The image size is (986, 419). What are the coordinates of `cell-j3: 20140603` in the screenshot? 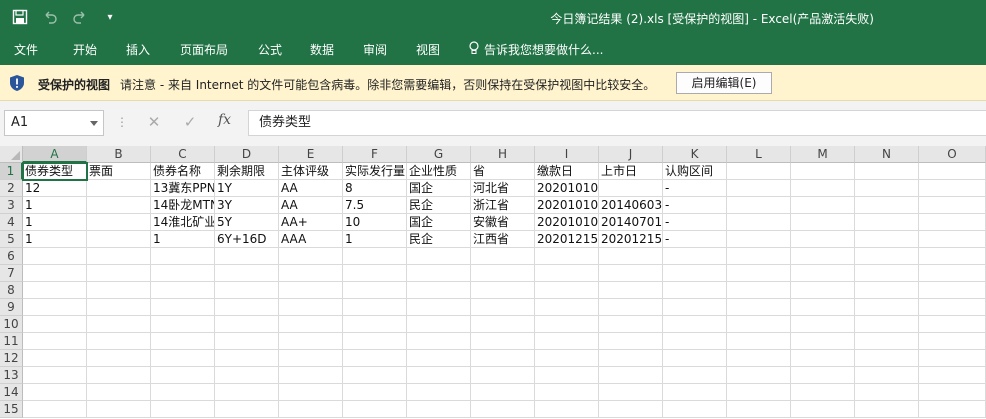 It's located at (631, 205).